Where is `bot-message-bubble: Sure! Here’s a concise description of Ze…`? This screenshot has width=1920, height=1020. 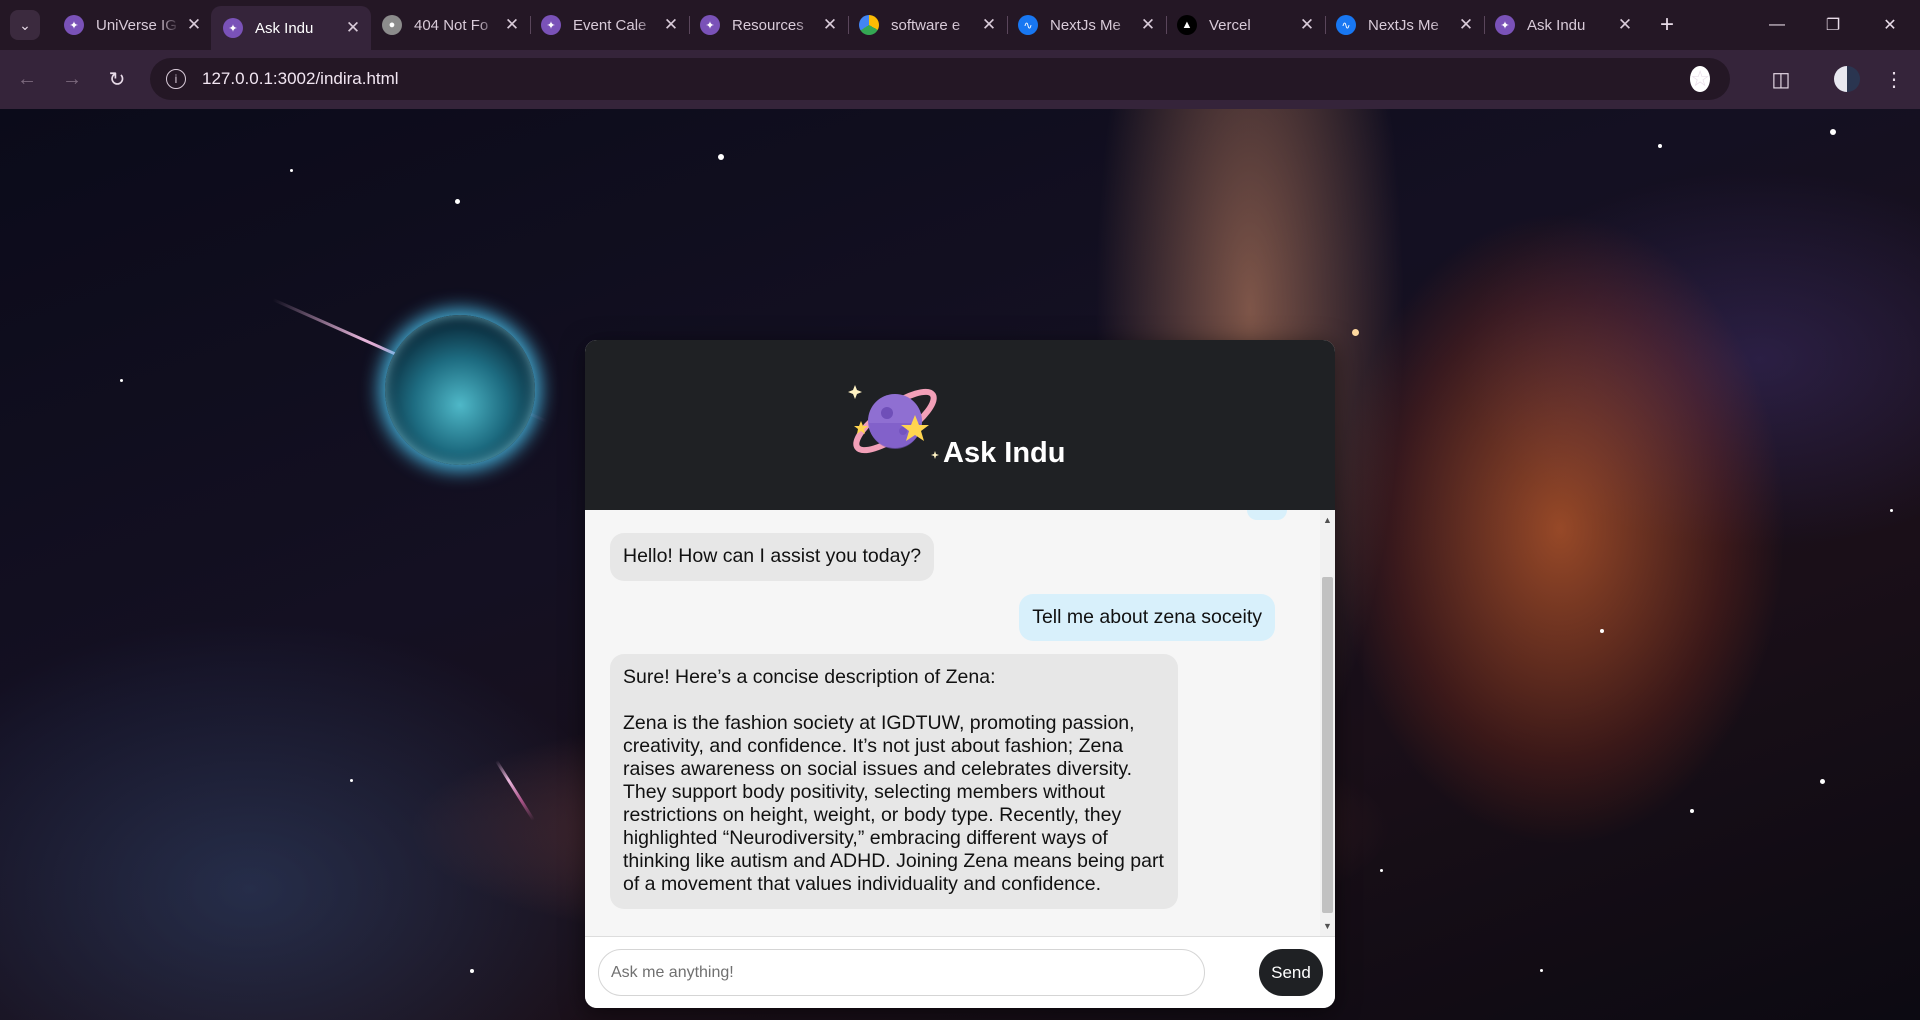
bot-message-bubble: Sure! Here’s a concise description of Ze… is located at coordinates (894, 781).